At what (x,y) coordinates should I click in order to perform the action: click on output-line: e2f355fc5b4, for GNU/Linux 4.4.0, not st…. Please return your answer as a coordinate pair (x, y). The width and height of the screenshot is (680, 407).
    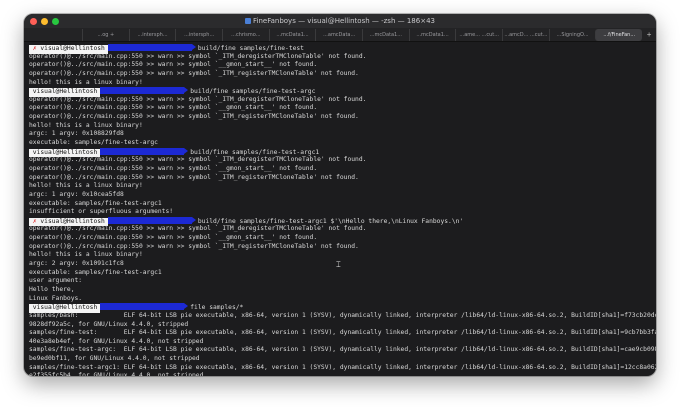
    Looking at the image, I should click on (116, 374).